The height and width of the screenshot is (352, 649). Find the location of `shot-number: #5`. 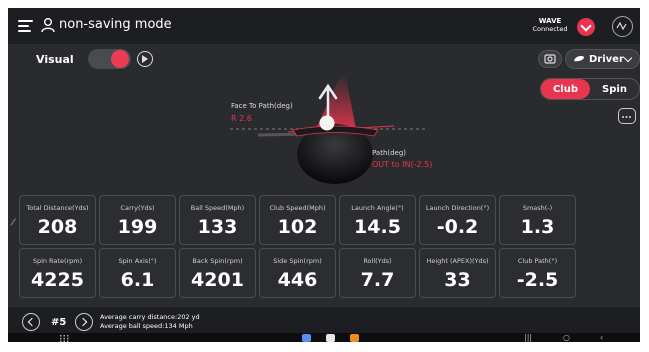

shot-number: #5 is located at coordinates (59, 322).